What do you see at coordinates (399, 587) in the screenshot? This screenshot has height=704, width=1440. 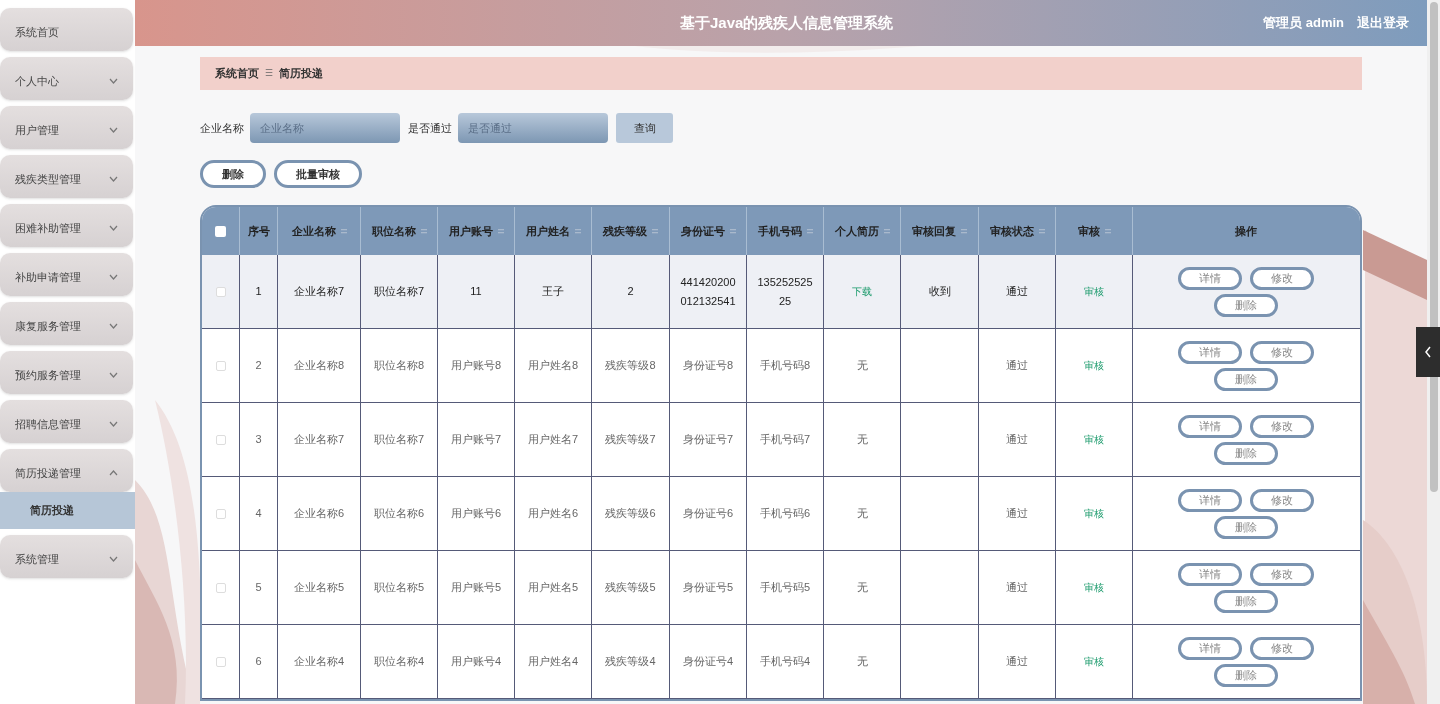 I see `table-cell-text: 职位名称5` at bounding box center [399, 587].